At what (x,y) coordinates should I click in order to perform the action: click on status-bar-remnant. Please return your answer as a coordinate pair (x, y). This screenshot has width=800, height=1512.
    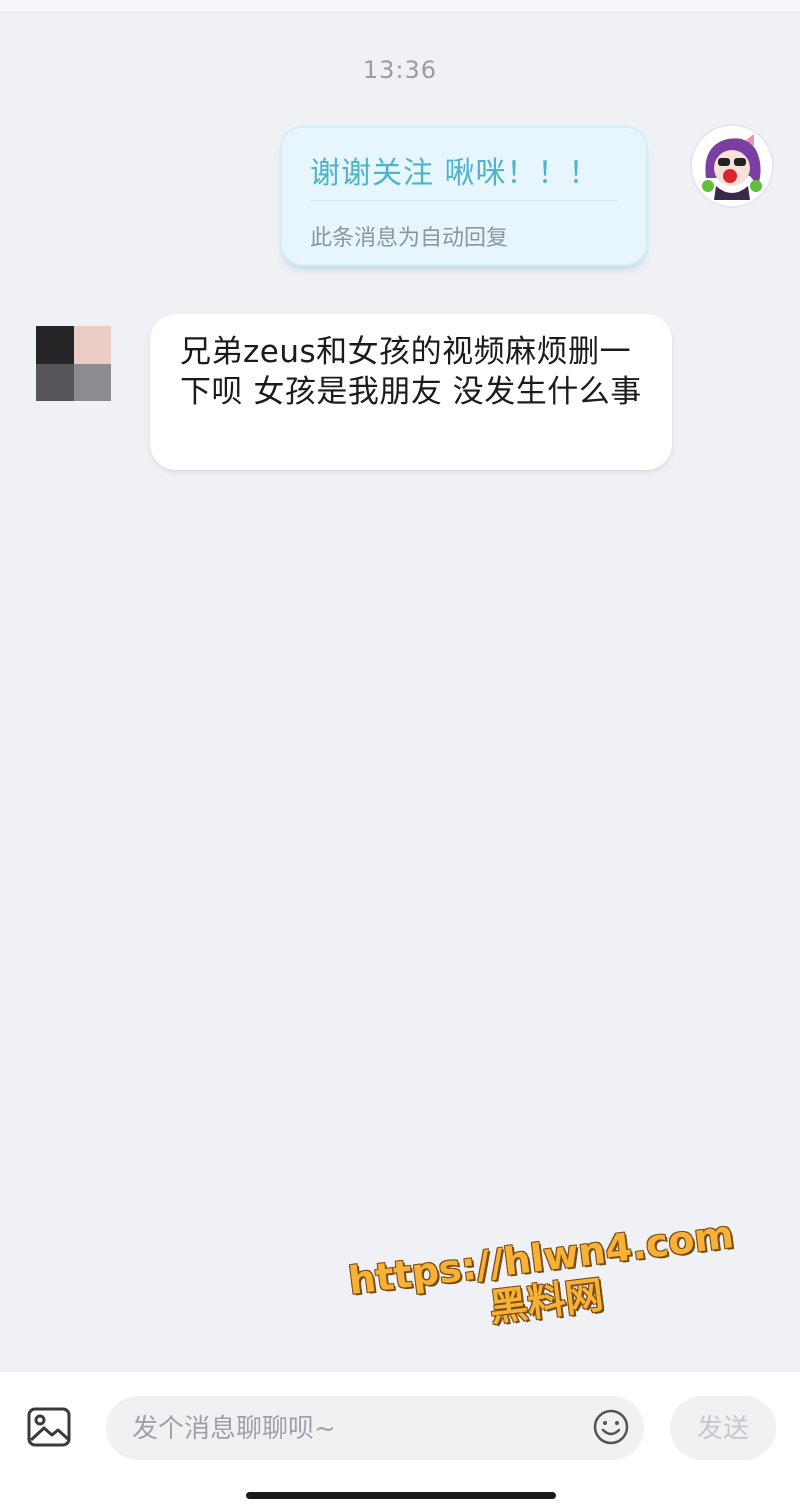
    Looking at the image, I should click on (400, 6).